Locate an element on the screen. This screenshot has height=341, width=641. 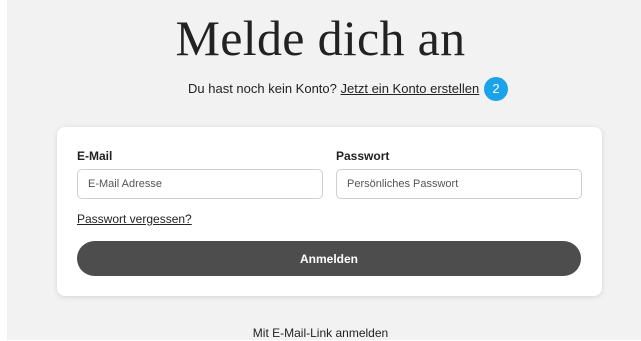
password-field is located at coordinates (459, 184).